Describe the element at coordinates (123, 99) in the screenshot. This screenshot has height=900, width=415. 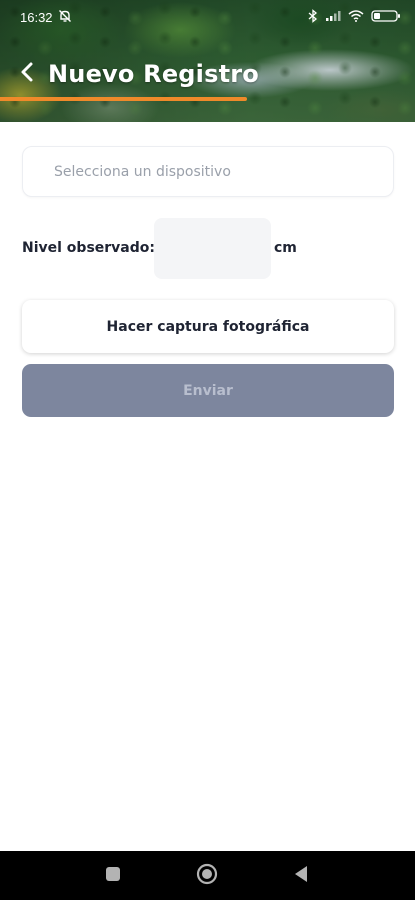
I see `header-accent-line` at that location.